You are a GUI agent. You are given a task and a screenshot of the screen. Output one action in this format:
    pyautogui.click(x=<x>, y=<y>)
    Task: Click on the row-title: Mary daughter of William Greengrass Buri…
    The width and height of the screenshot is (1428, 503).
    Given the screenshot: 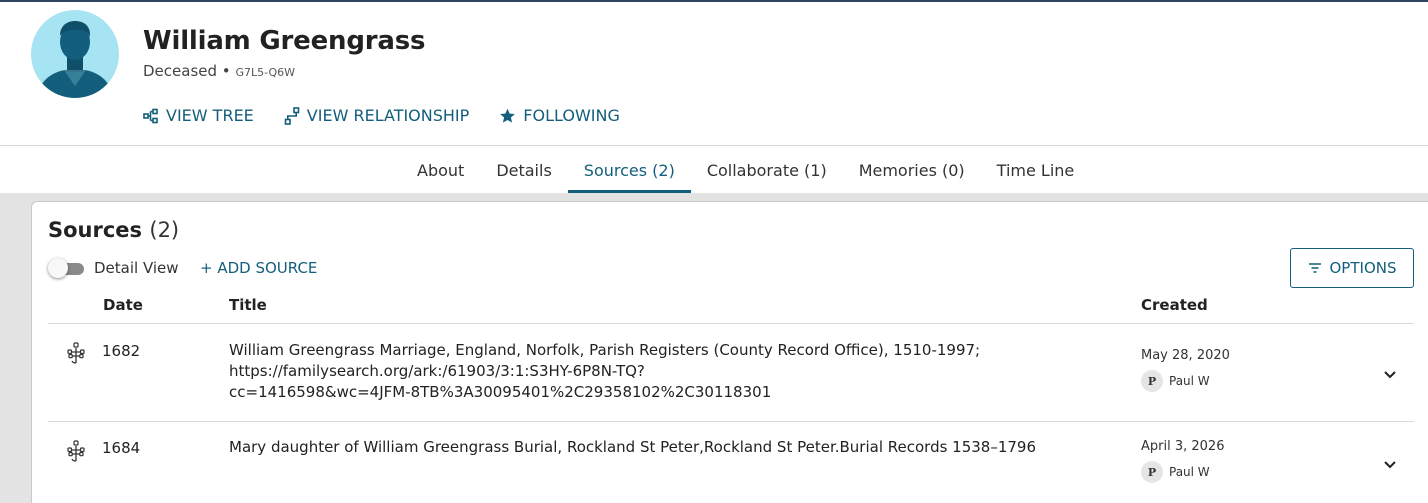 What is the action you would take?
    pyautogui.click(x=659, y=447)
    